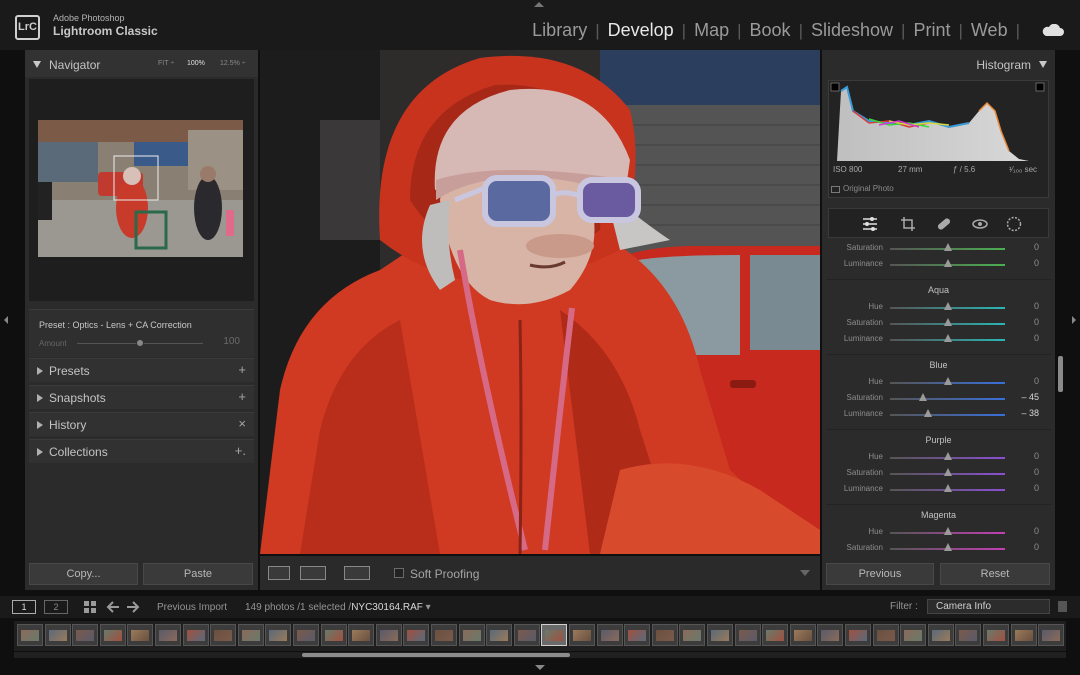 The image size is (1080, 675). I want to click on edit-sliders-icon, so click(870, 224).